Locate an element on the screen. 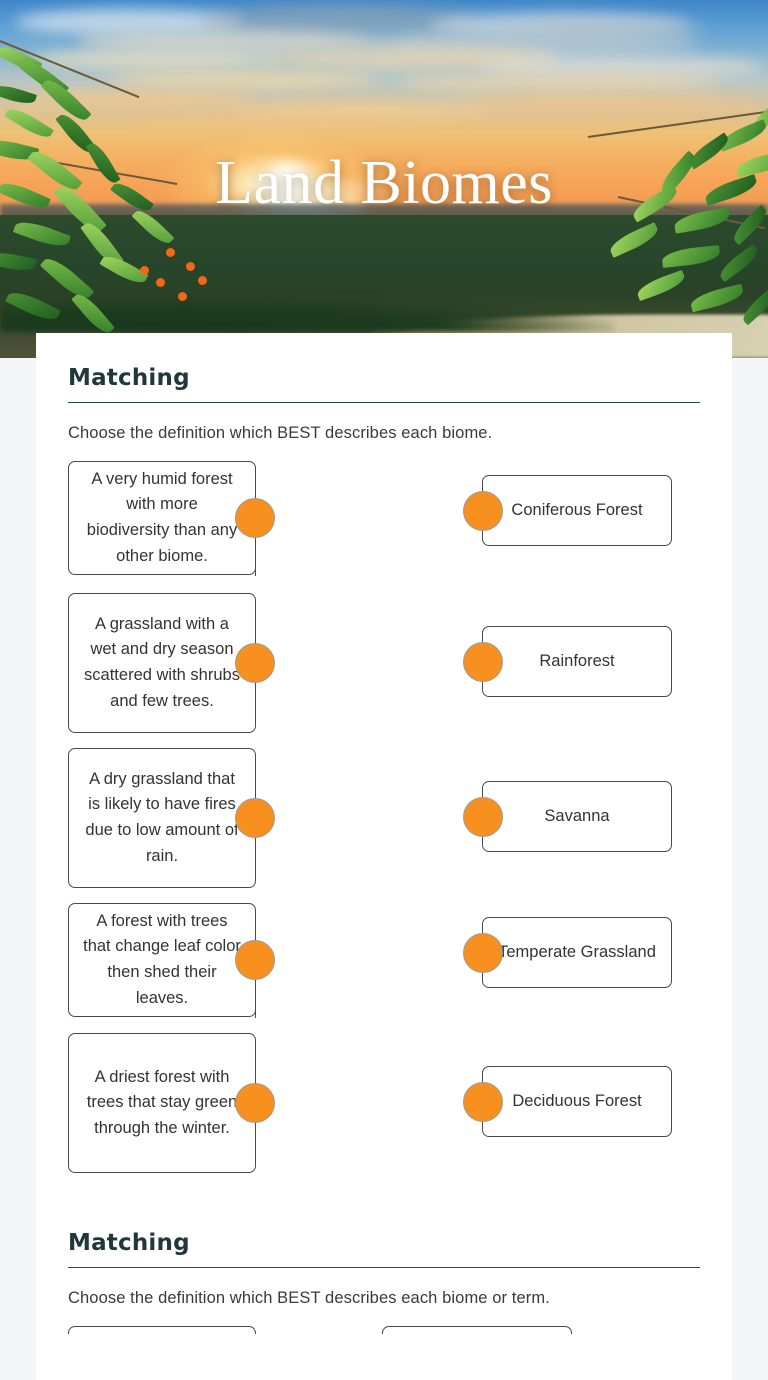 The image size is (768, 1380). term-text: Temperate Grassland is located at coordinates (577, 951).